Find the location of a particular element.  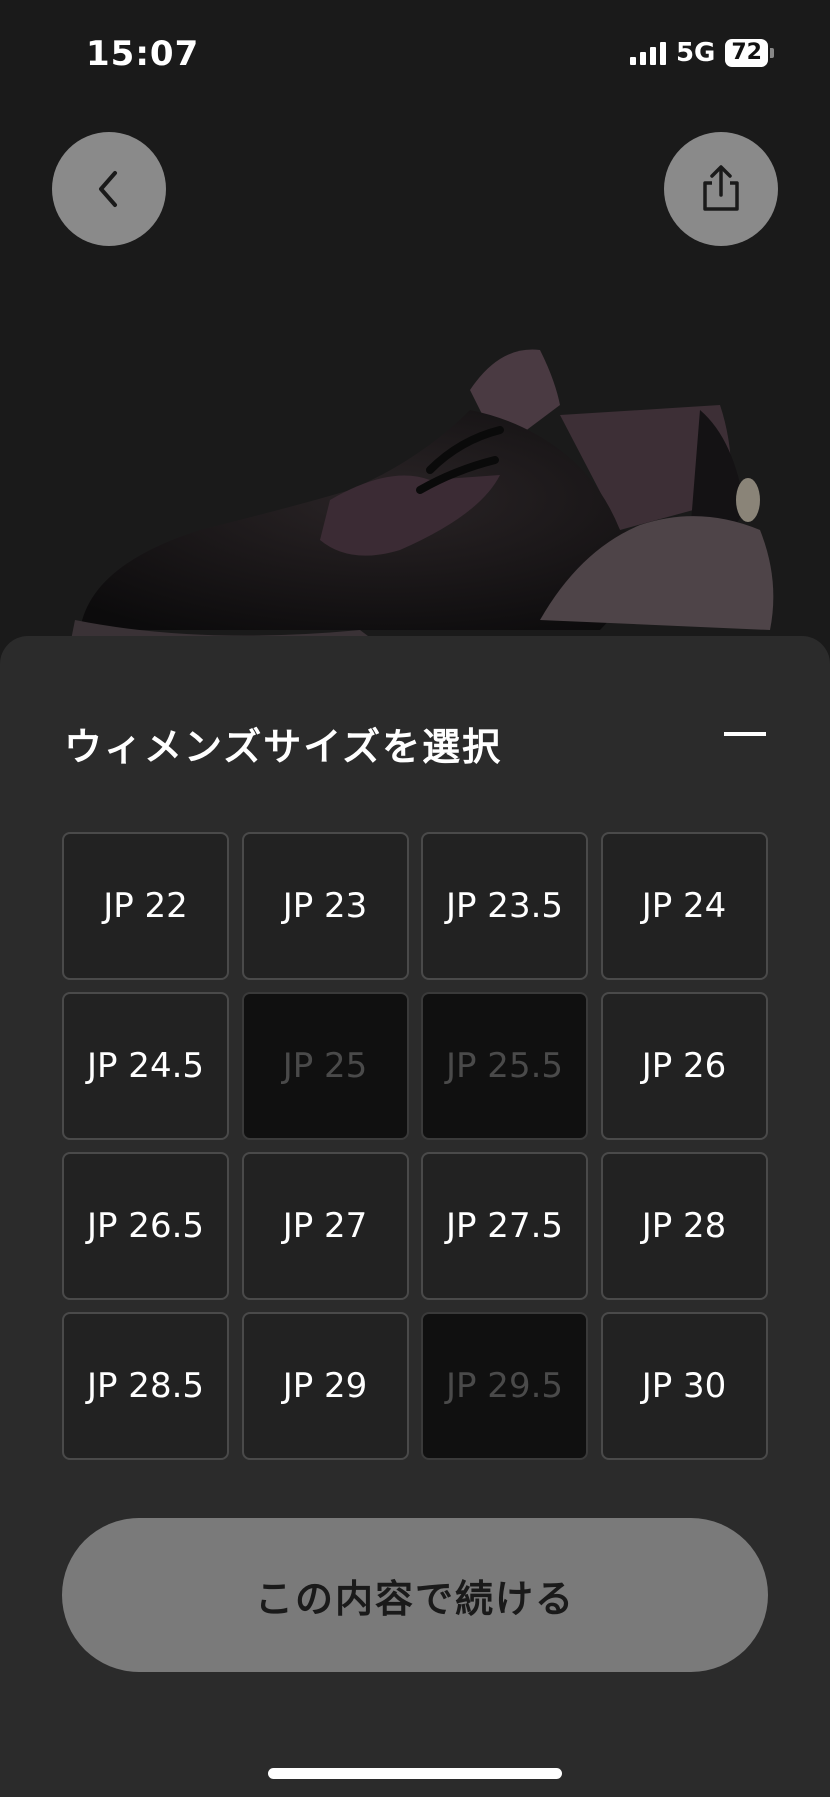

continue-button: この内容で続ける is located at coordinates (415, 1595).